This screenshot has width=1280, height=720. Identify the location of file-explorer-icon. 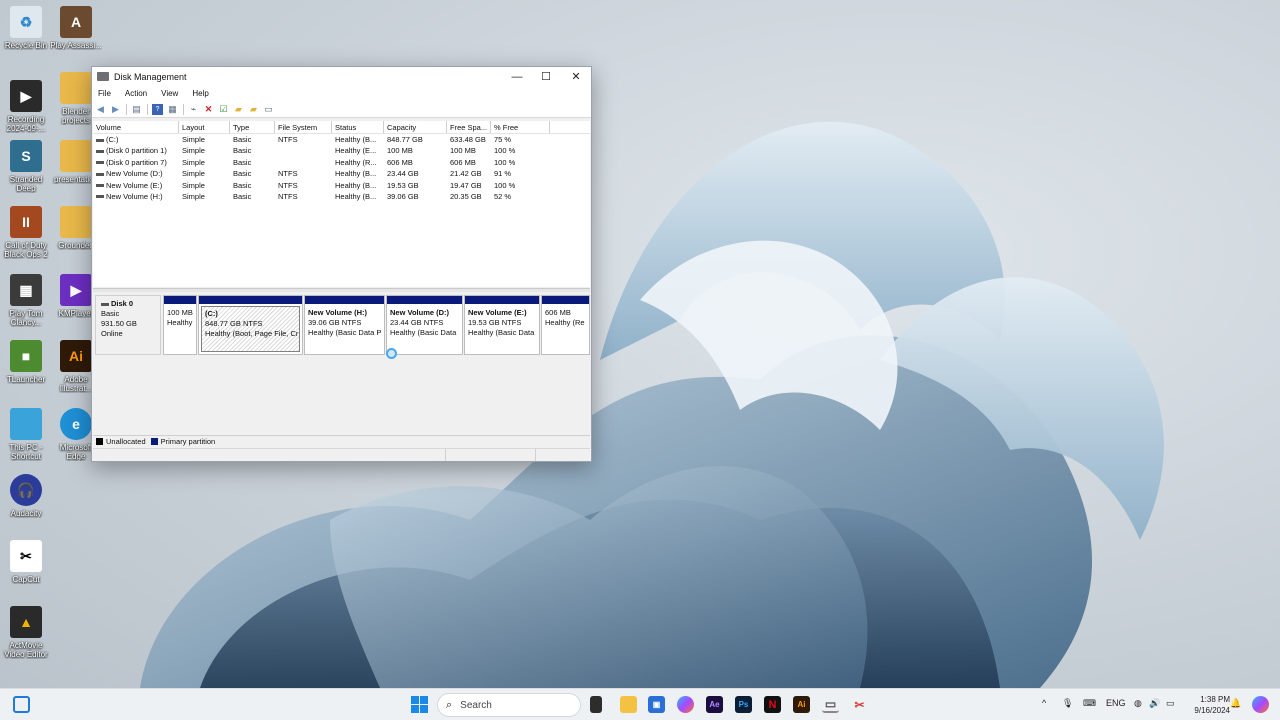
(628, 704).